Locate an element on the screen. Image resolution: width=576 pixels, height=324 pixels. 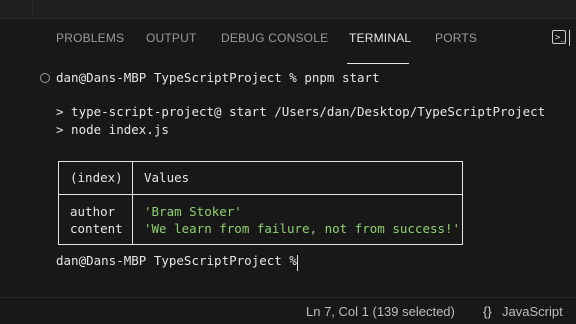
table-header-divider is located at coordinates (260, 194).